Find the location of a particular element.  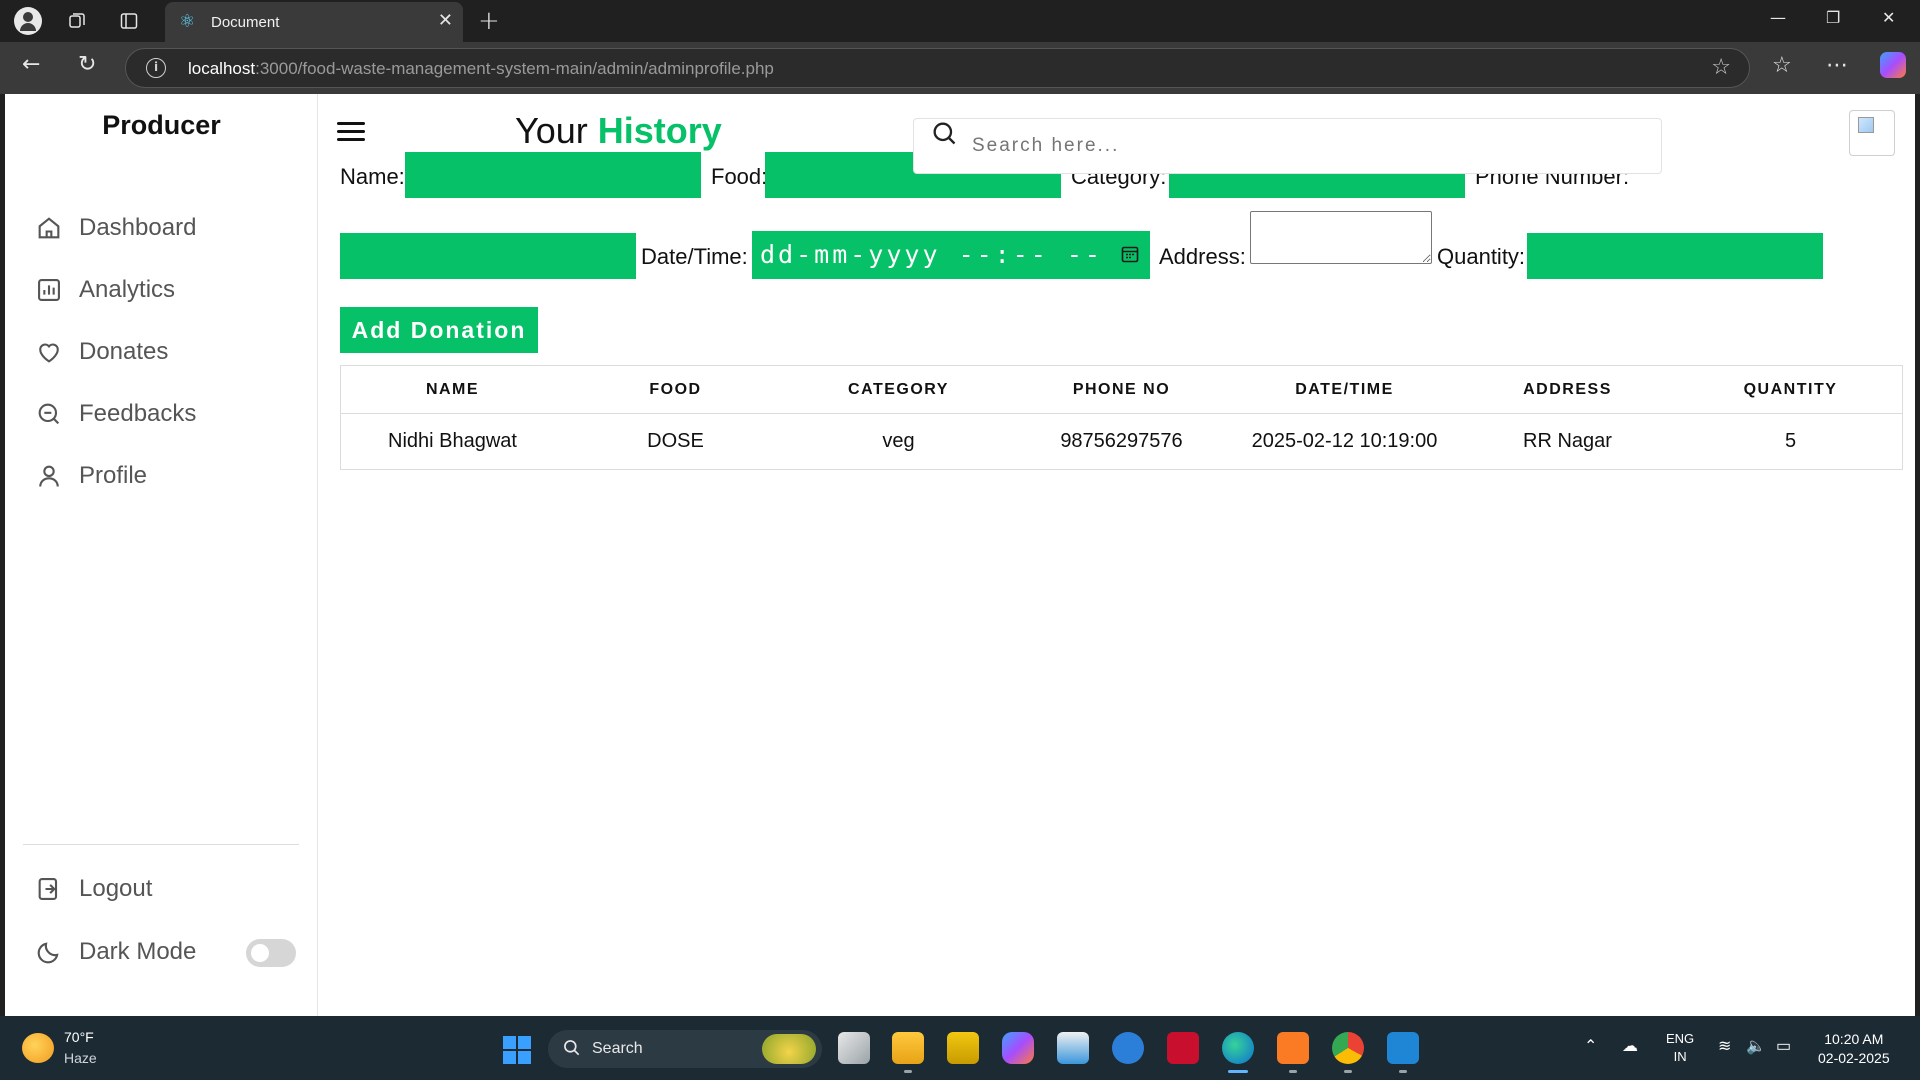

browser-profile-icon is located at coordinates (28, 21).